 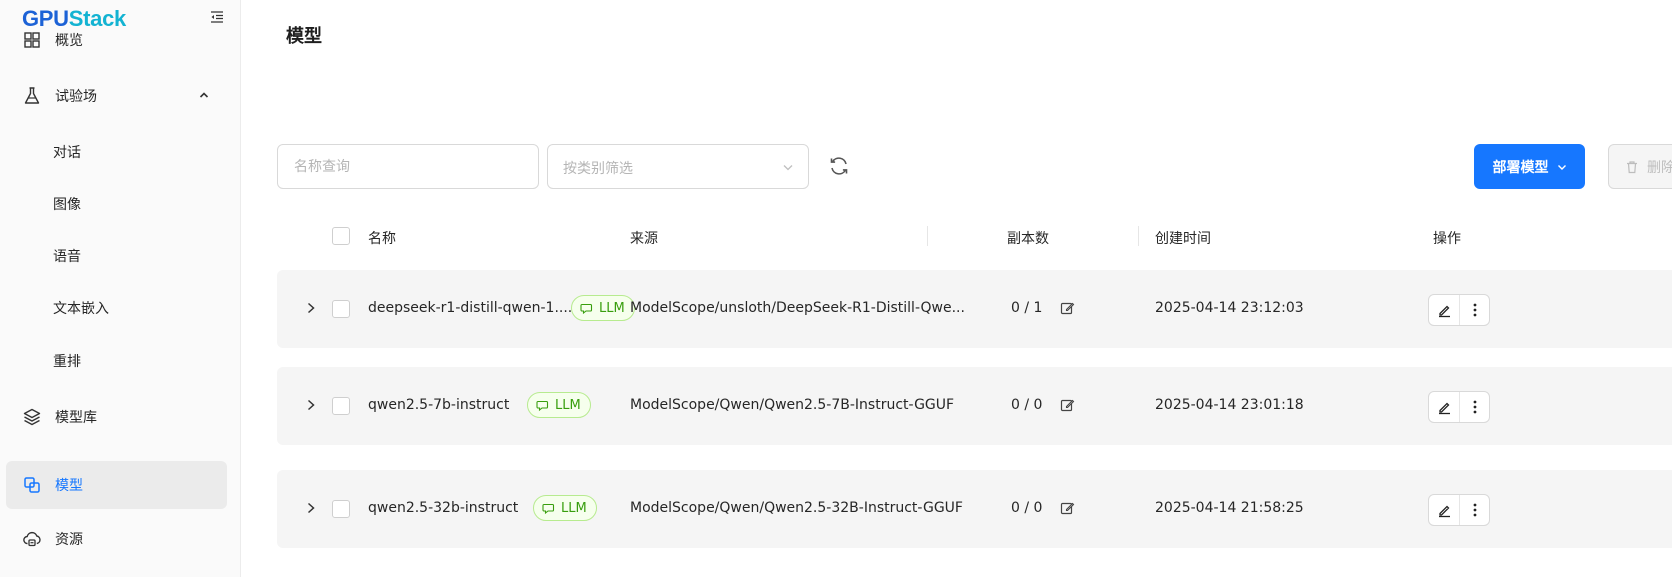 I want to click on sidebar-item-playground: 试验场, so click(x=116, y=96).